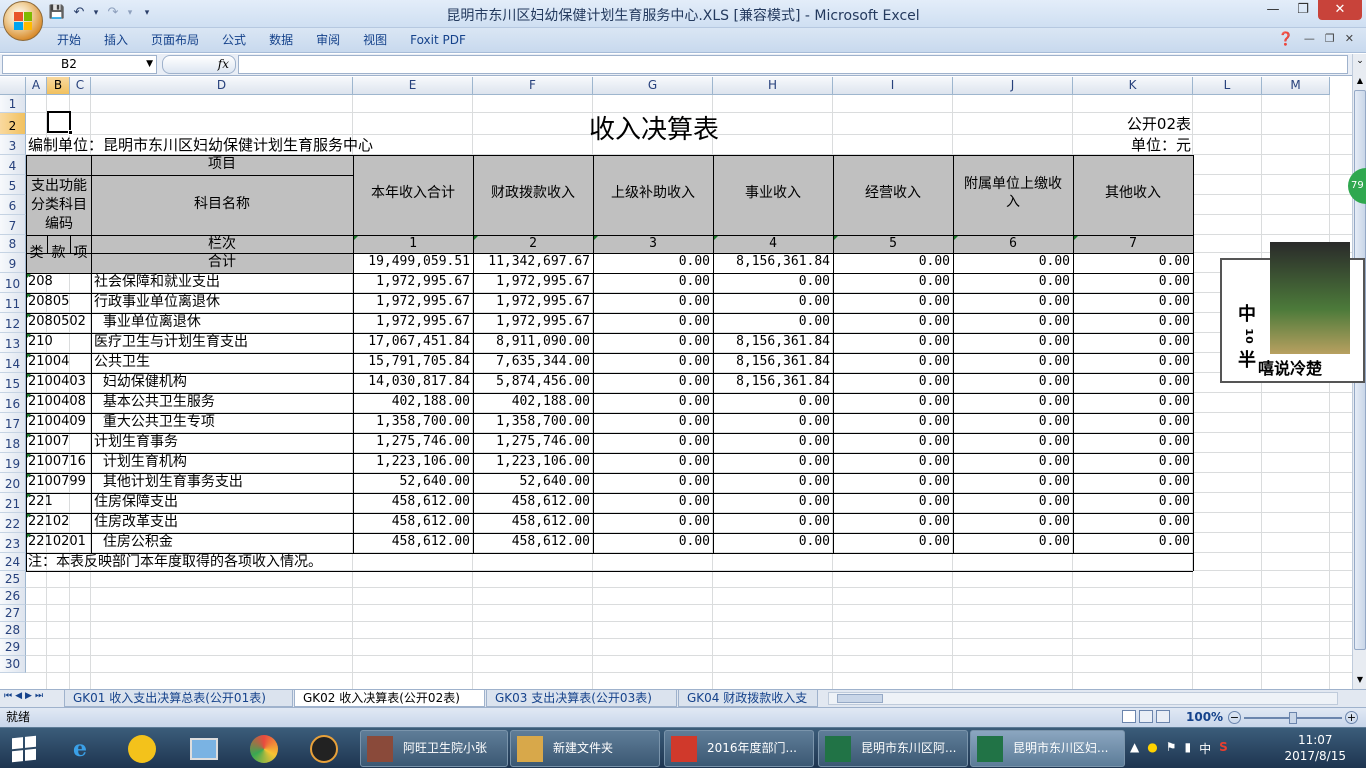  I want to click on row-code: 21004, so click(59, 362).